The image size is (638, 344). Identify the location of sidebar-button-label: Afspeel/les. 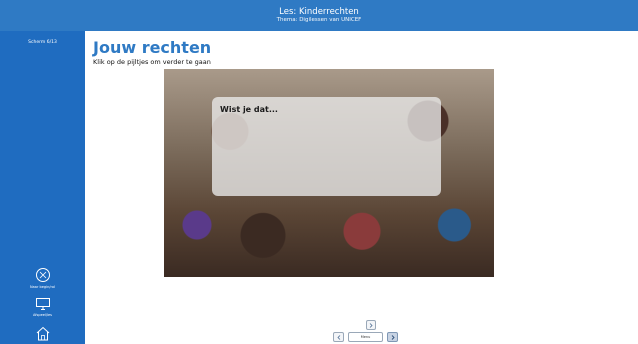
(42, 315).